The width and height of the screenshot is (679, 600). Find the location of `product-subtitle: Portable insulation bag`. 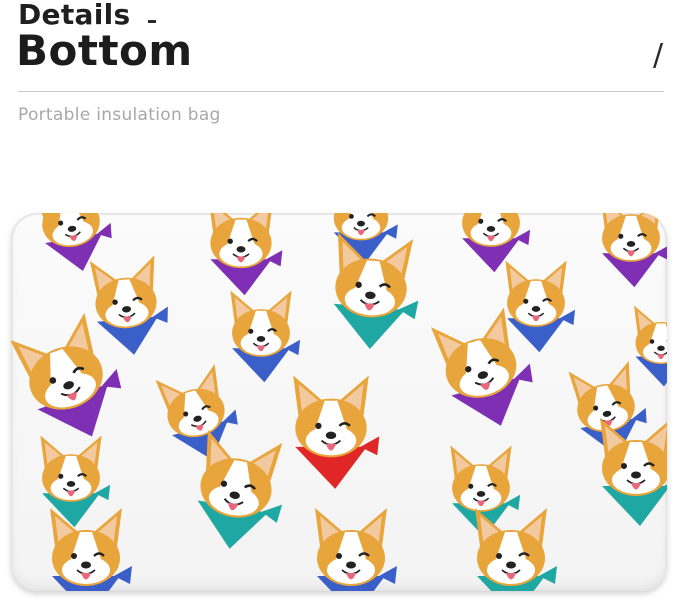

product-subtitle: Portable insulation bag is located at coordinates (119, 115).